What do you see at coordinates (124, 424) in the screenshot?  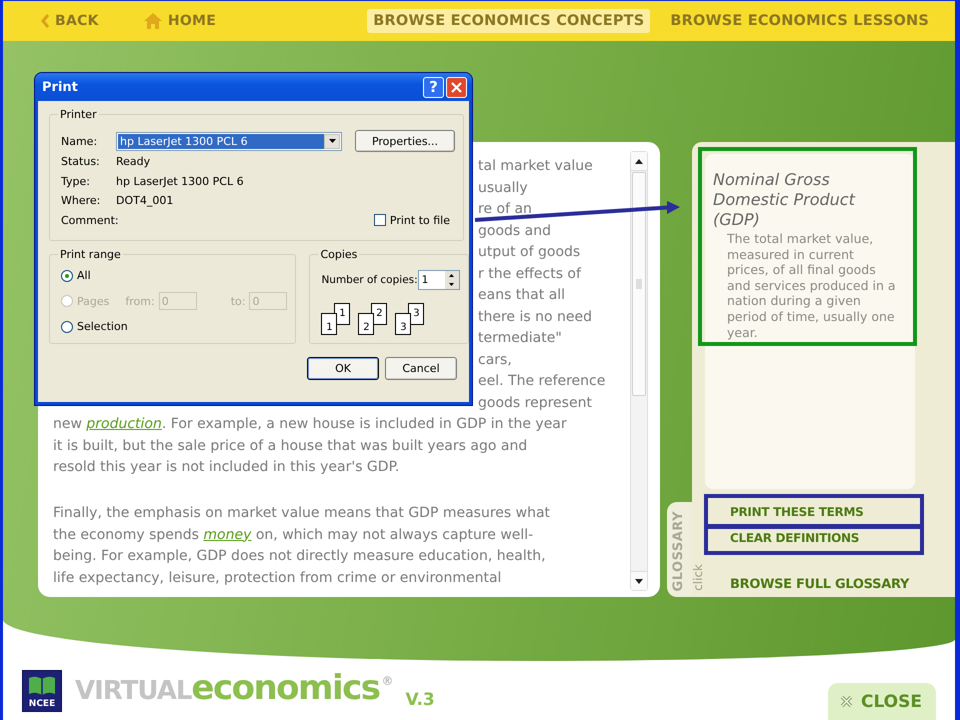 I see `glossary-link: production` at bounding box center [124, 424].